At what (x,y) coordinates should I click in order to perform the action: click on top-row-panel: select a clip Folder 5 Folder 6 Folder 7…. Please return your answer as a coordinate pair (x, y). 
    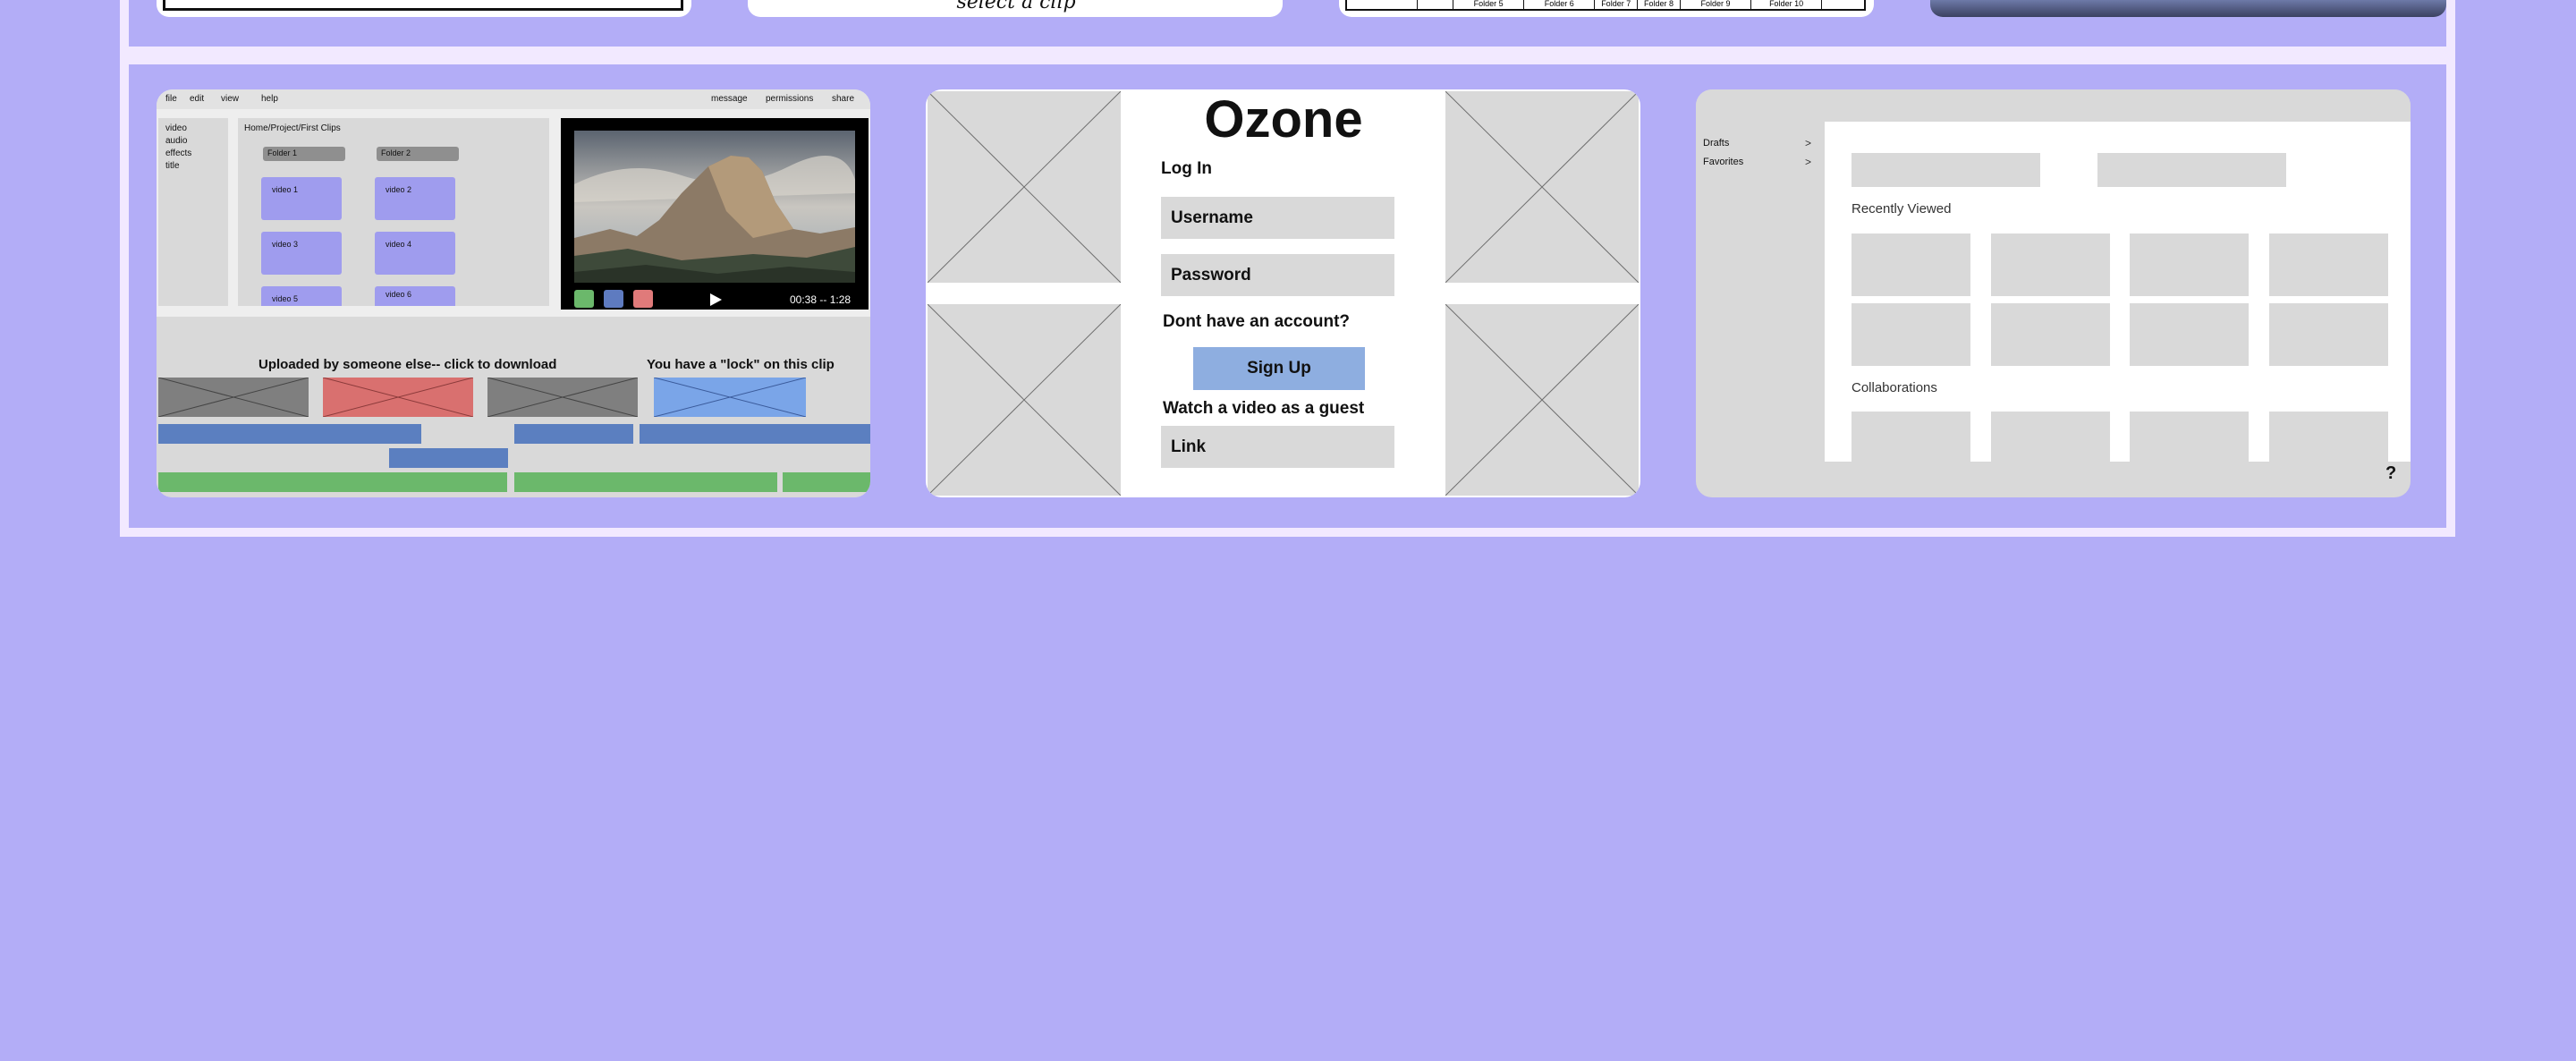
    Looking at the image, I should click on (1287, 23).